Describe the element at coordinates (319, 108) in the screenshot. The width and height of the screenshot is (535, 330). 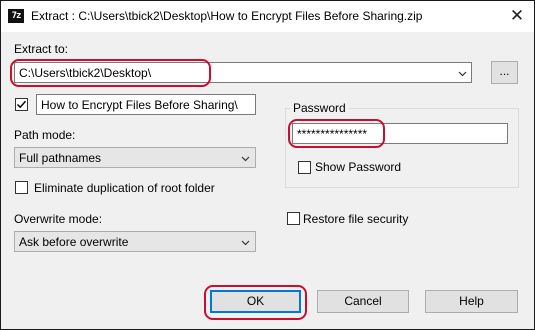
I see `password-group-label: Password` at that location.